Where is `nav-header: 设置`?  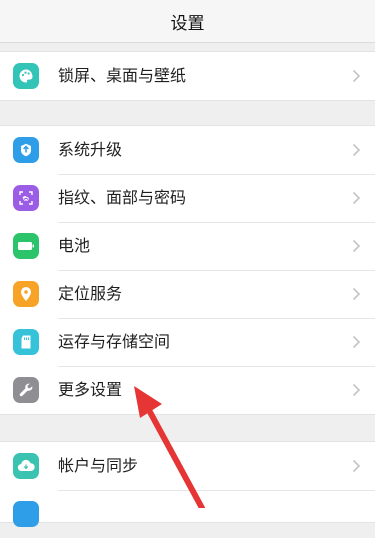 nav-header: 设置 is located at coordinates (187, 21).